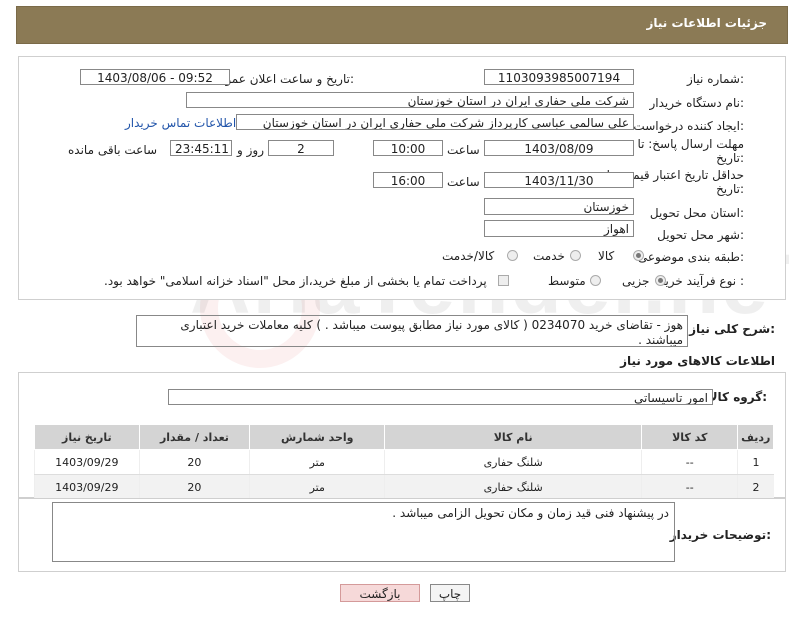  Describe the element at coordinates (755, 462) in the screenshot. I see `cell-row-number: 1` at that location.